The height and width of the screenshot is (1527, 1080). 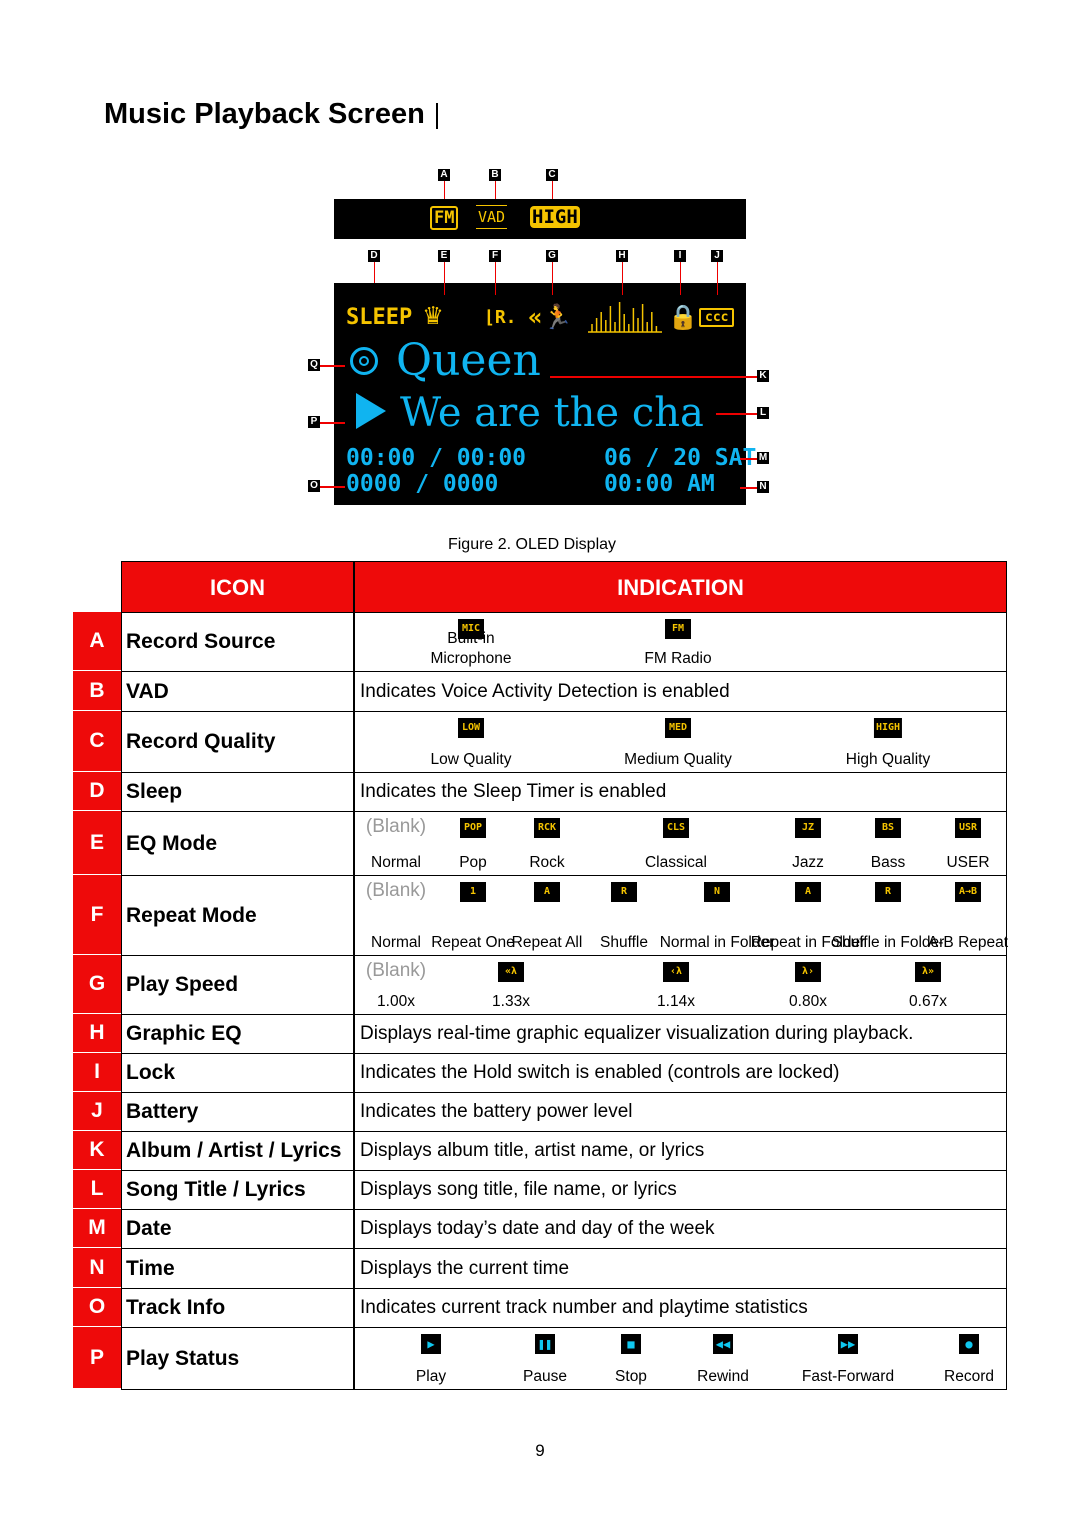 What do you see at coordinates (676, 1001) in the screenshot?
I see `item-label: 1.14x` at bounding box center [676, 1001].